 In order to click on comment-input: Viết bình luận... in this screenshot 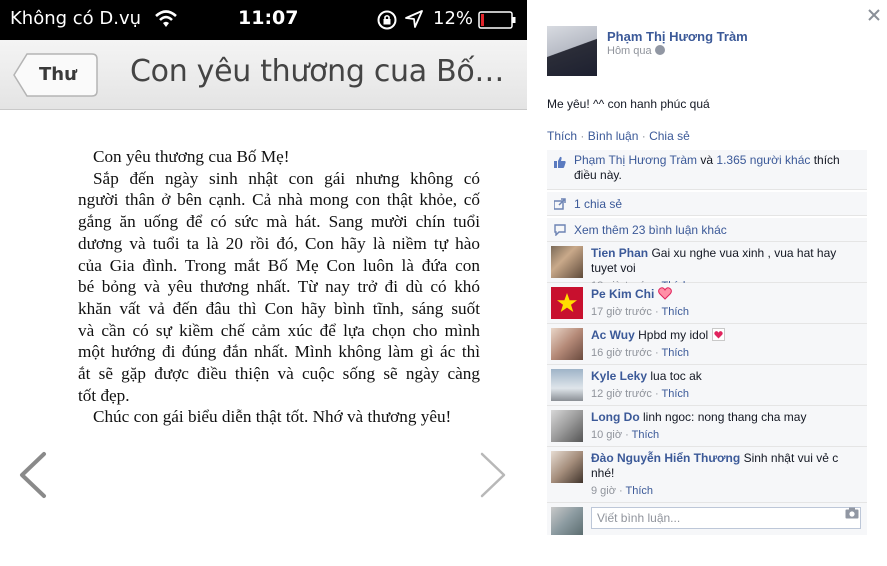, I will do `click(726, 518)`.